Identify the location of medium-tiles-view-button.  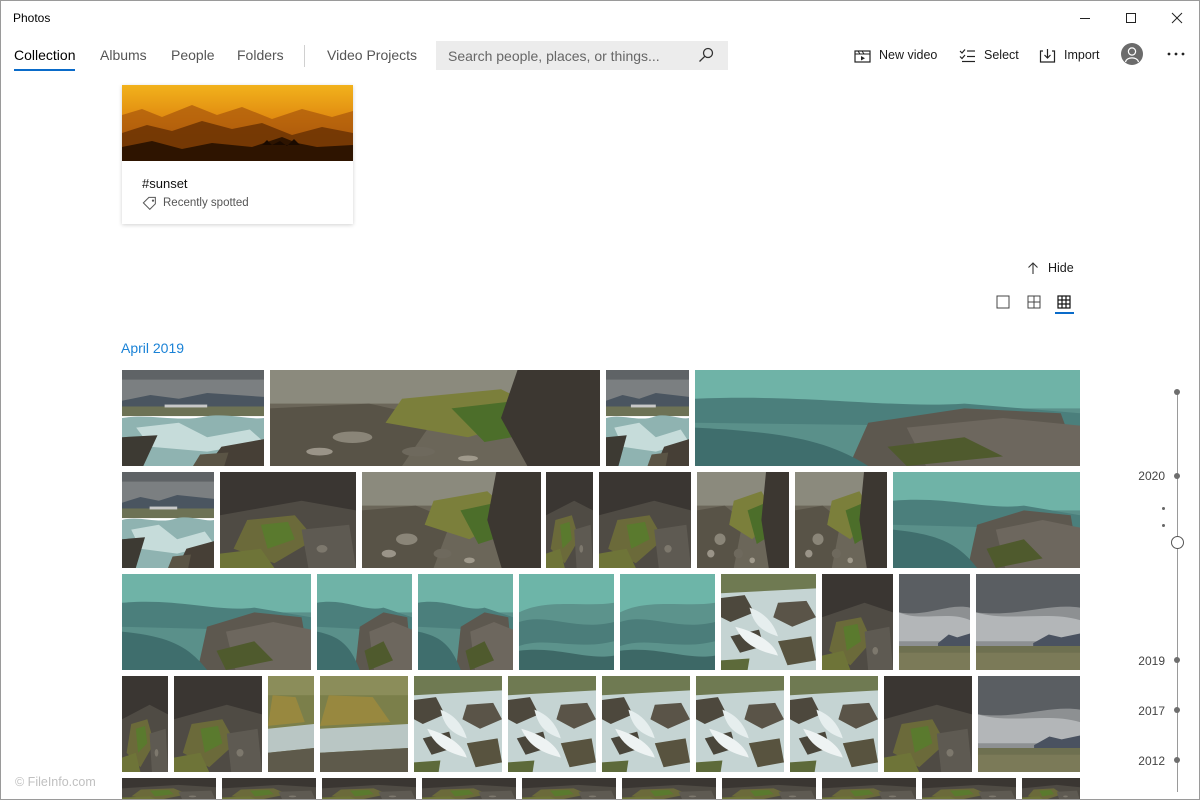
(1034, 302).